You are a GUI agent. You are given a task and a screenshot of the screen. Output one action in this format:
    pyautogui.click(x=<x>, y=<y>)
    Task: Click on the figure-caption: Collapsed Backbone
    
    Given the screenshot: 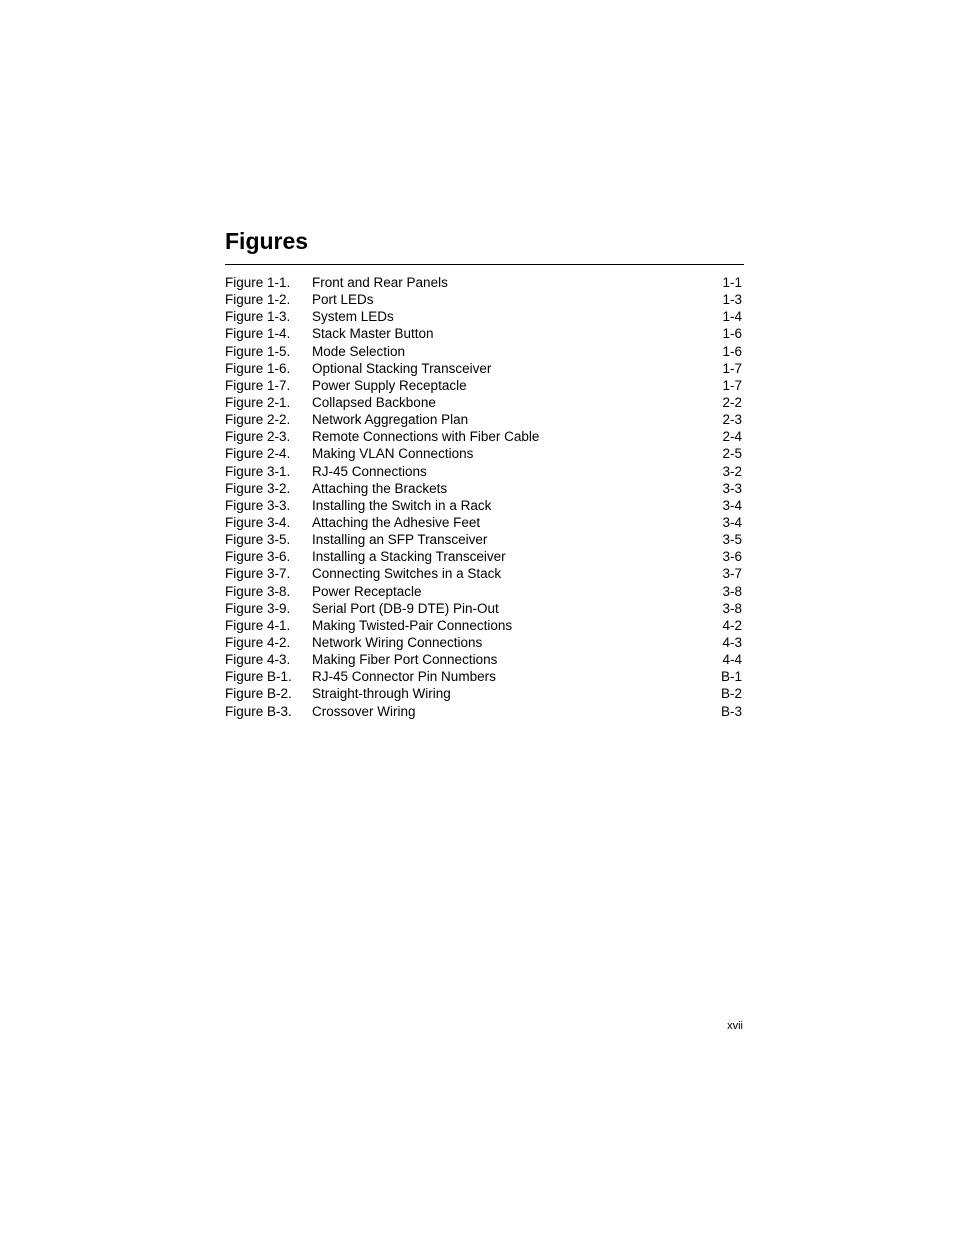 What is the action you would take?
    pyautogui.click(x=374, y=402)
    